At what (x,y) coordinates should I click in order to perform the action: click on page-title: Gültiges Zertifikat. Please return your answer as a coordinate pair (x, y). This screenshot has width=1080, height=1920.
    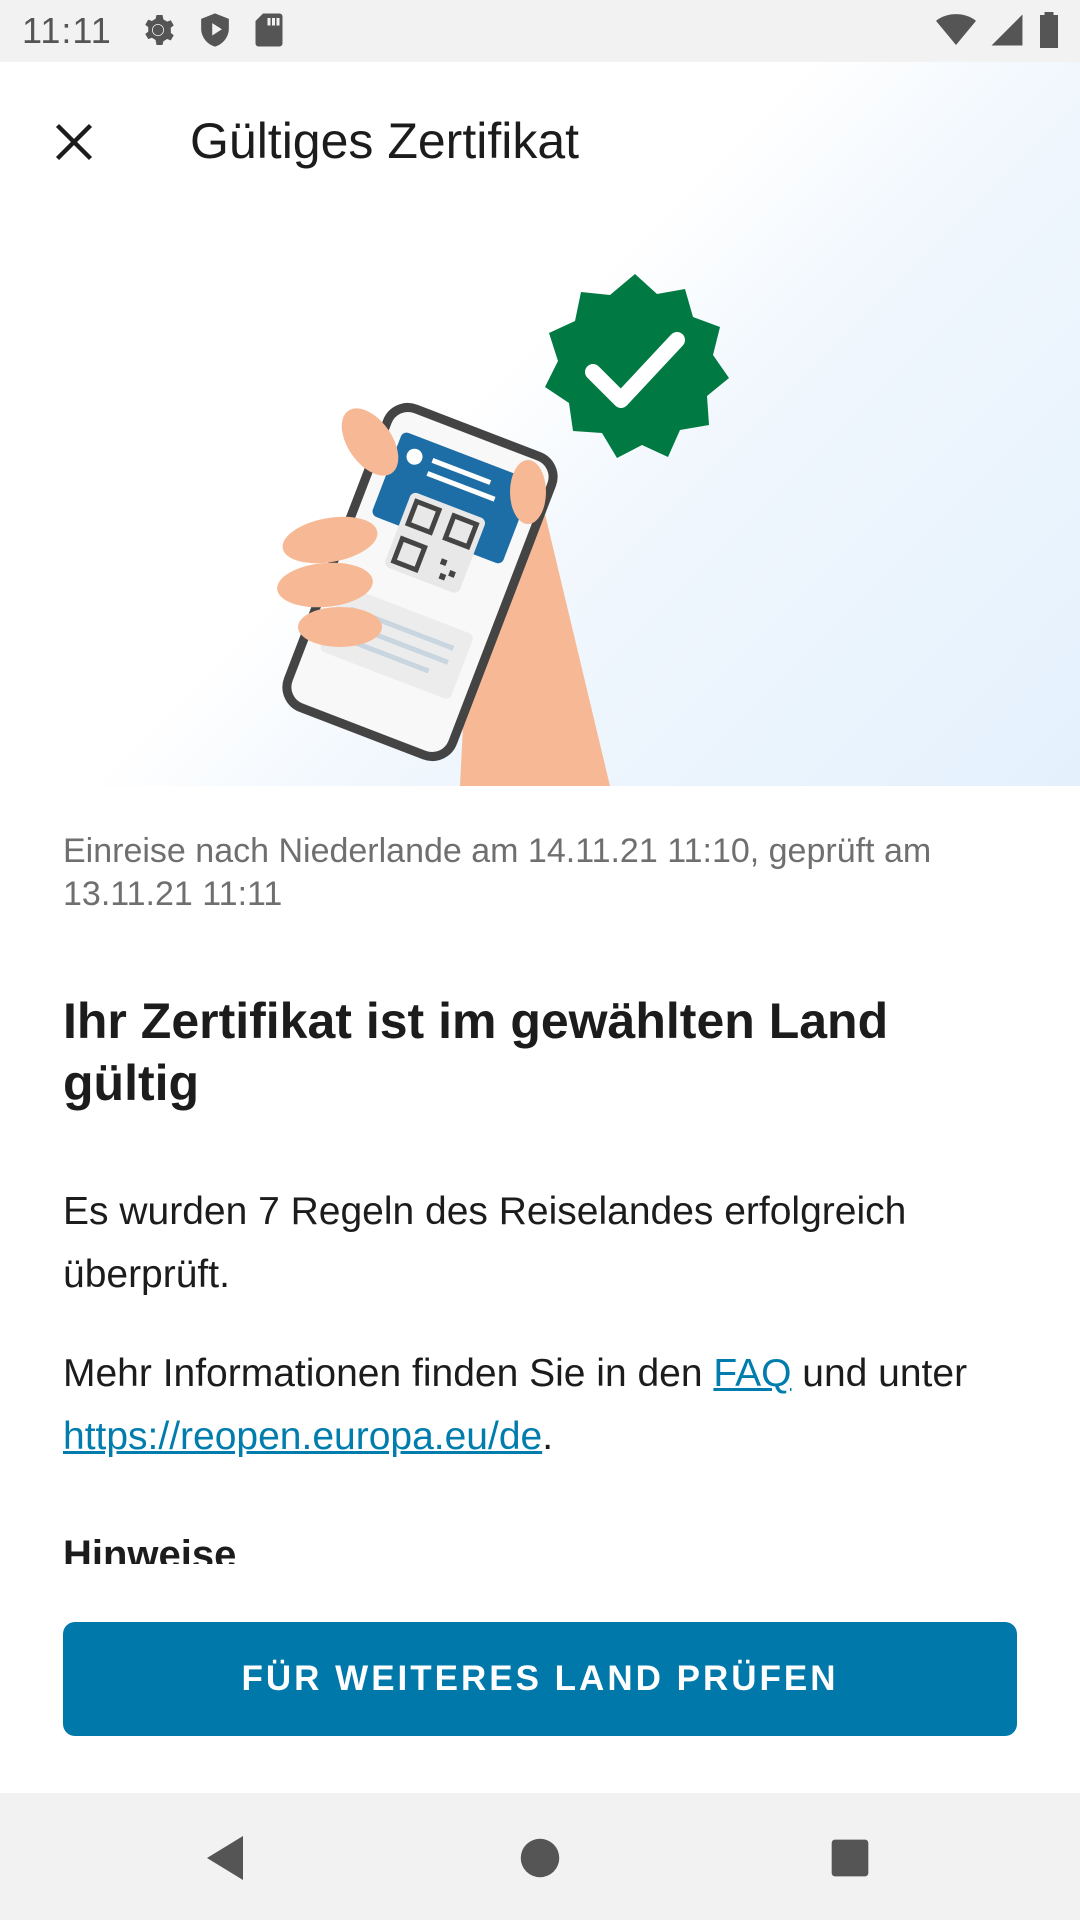
    Looking at the image, I should click on (385, 141).